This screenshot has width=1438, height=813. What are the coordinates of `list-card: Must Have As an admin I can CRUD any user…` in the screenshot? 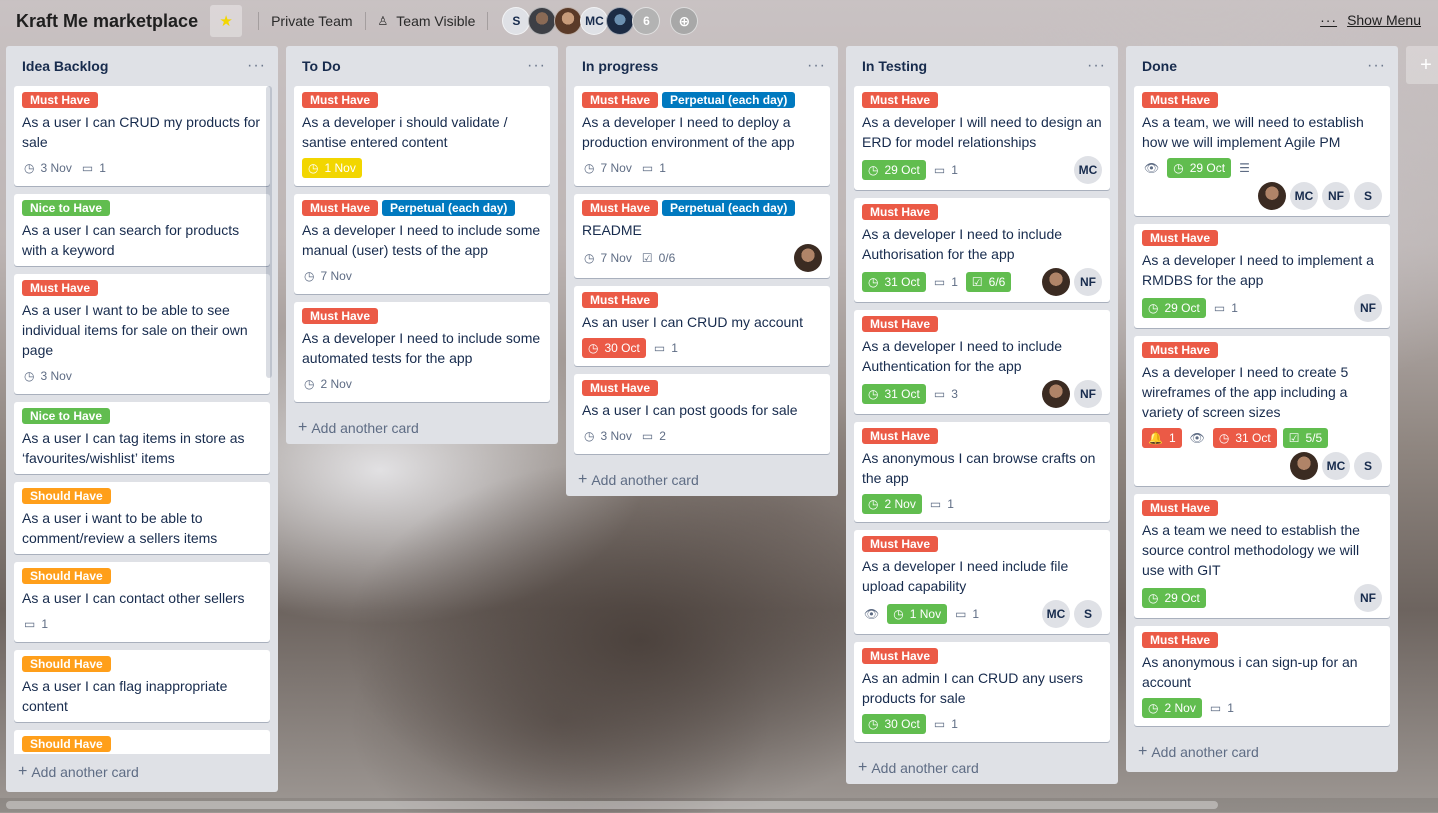 It's located at (982, 692).